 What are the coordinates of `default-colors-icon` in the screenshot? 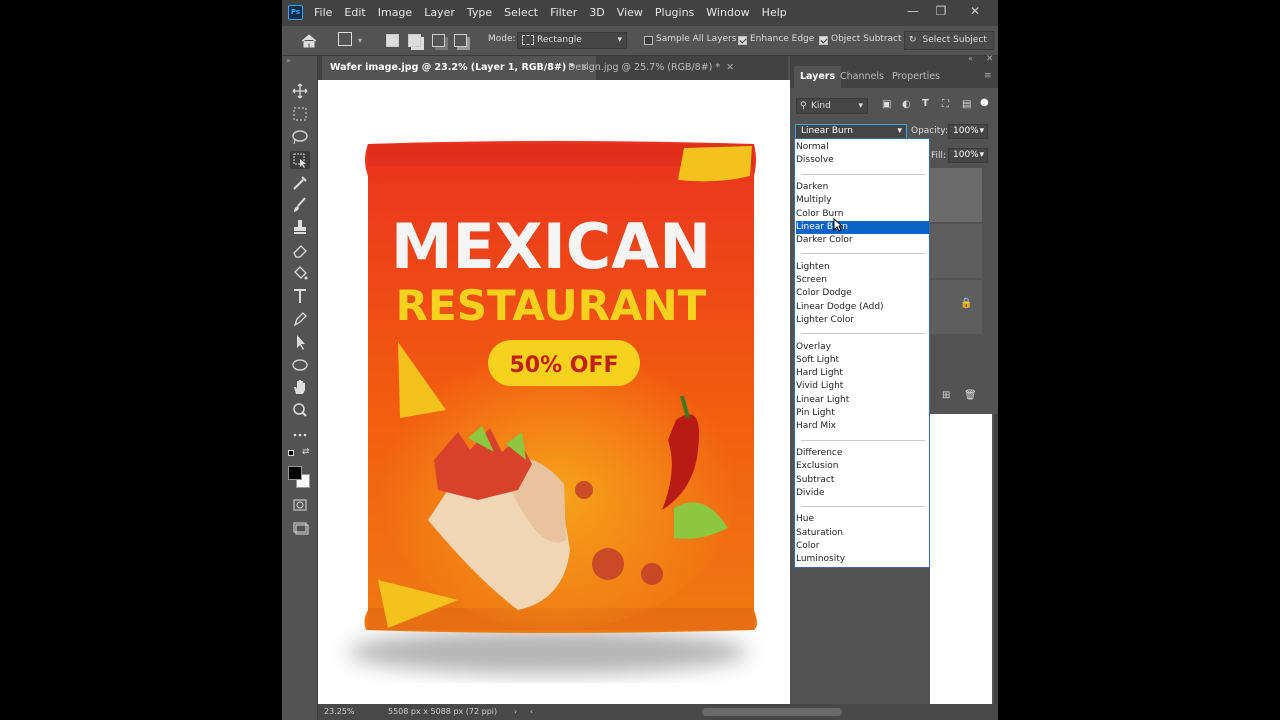 It's located at (291, 453).